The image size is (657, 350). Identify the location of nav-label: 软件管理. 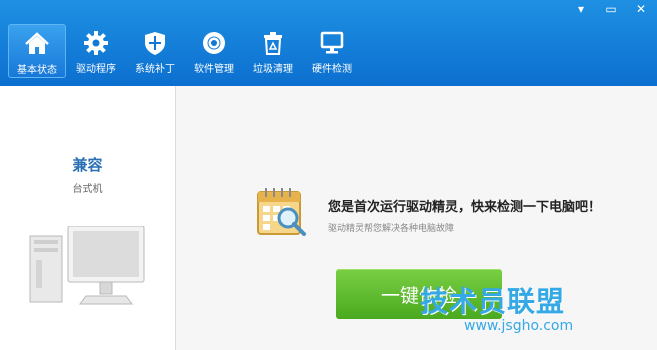
(214, 69).